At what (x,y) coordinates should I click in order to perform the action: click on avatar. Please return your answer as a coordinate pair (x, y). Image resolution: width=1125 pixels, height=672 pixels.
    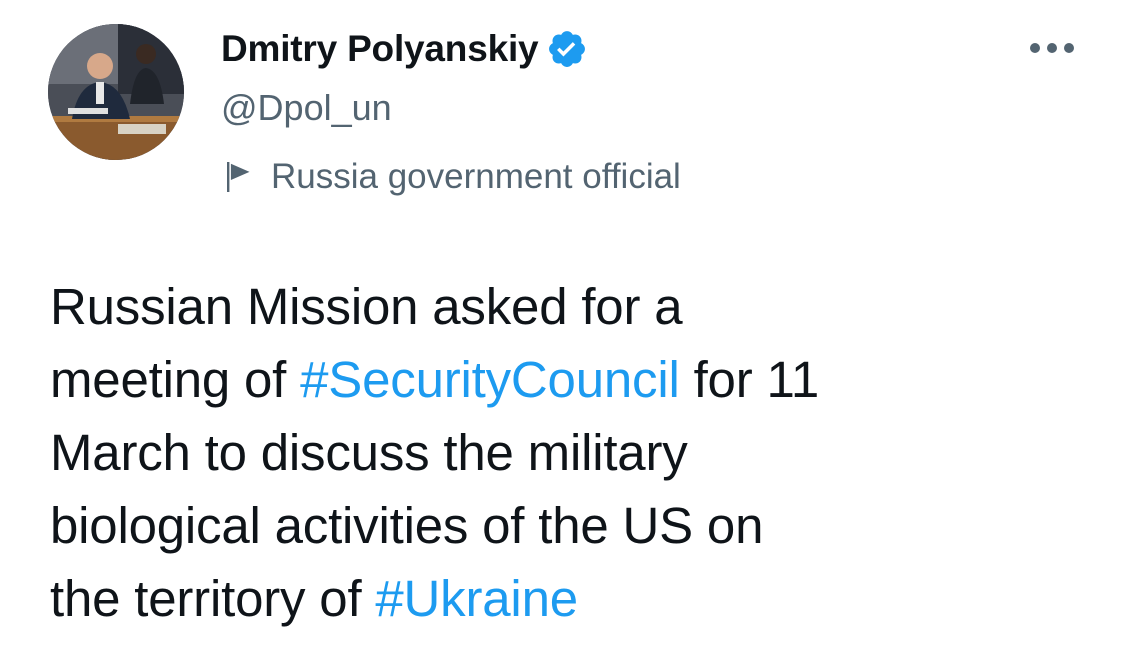
    Looking at the image, I should click on (116, 92).